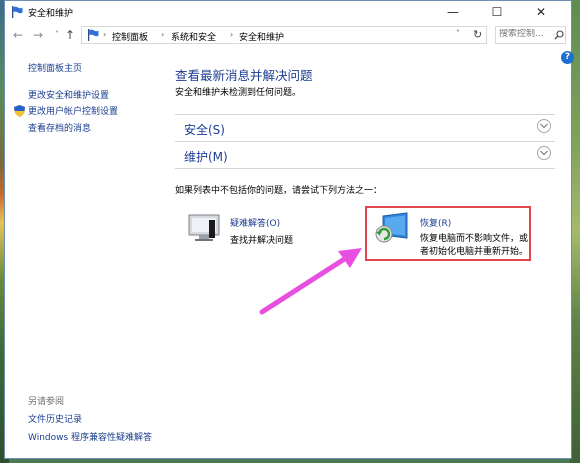 The image size is (580, 463). What do you see at coordinates (567, 57) in the screenshot?
I see `help-button: ?` at bounding box center [567, 57].